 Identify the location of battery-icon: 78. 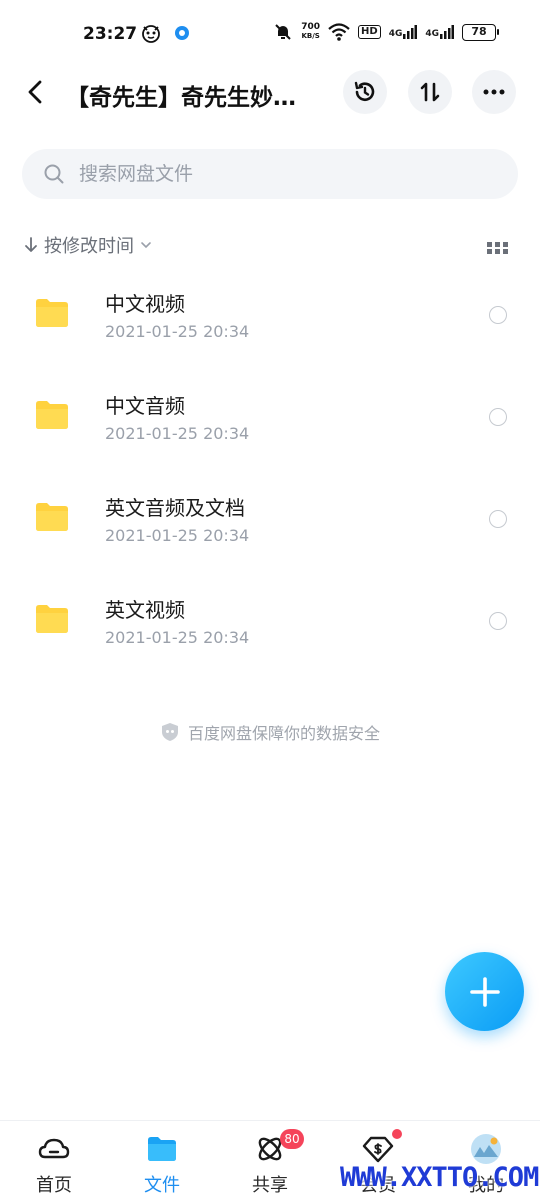
(480, 32).